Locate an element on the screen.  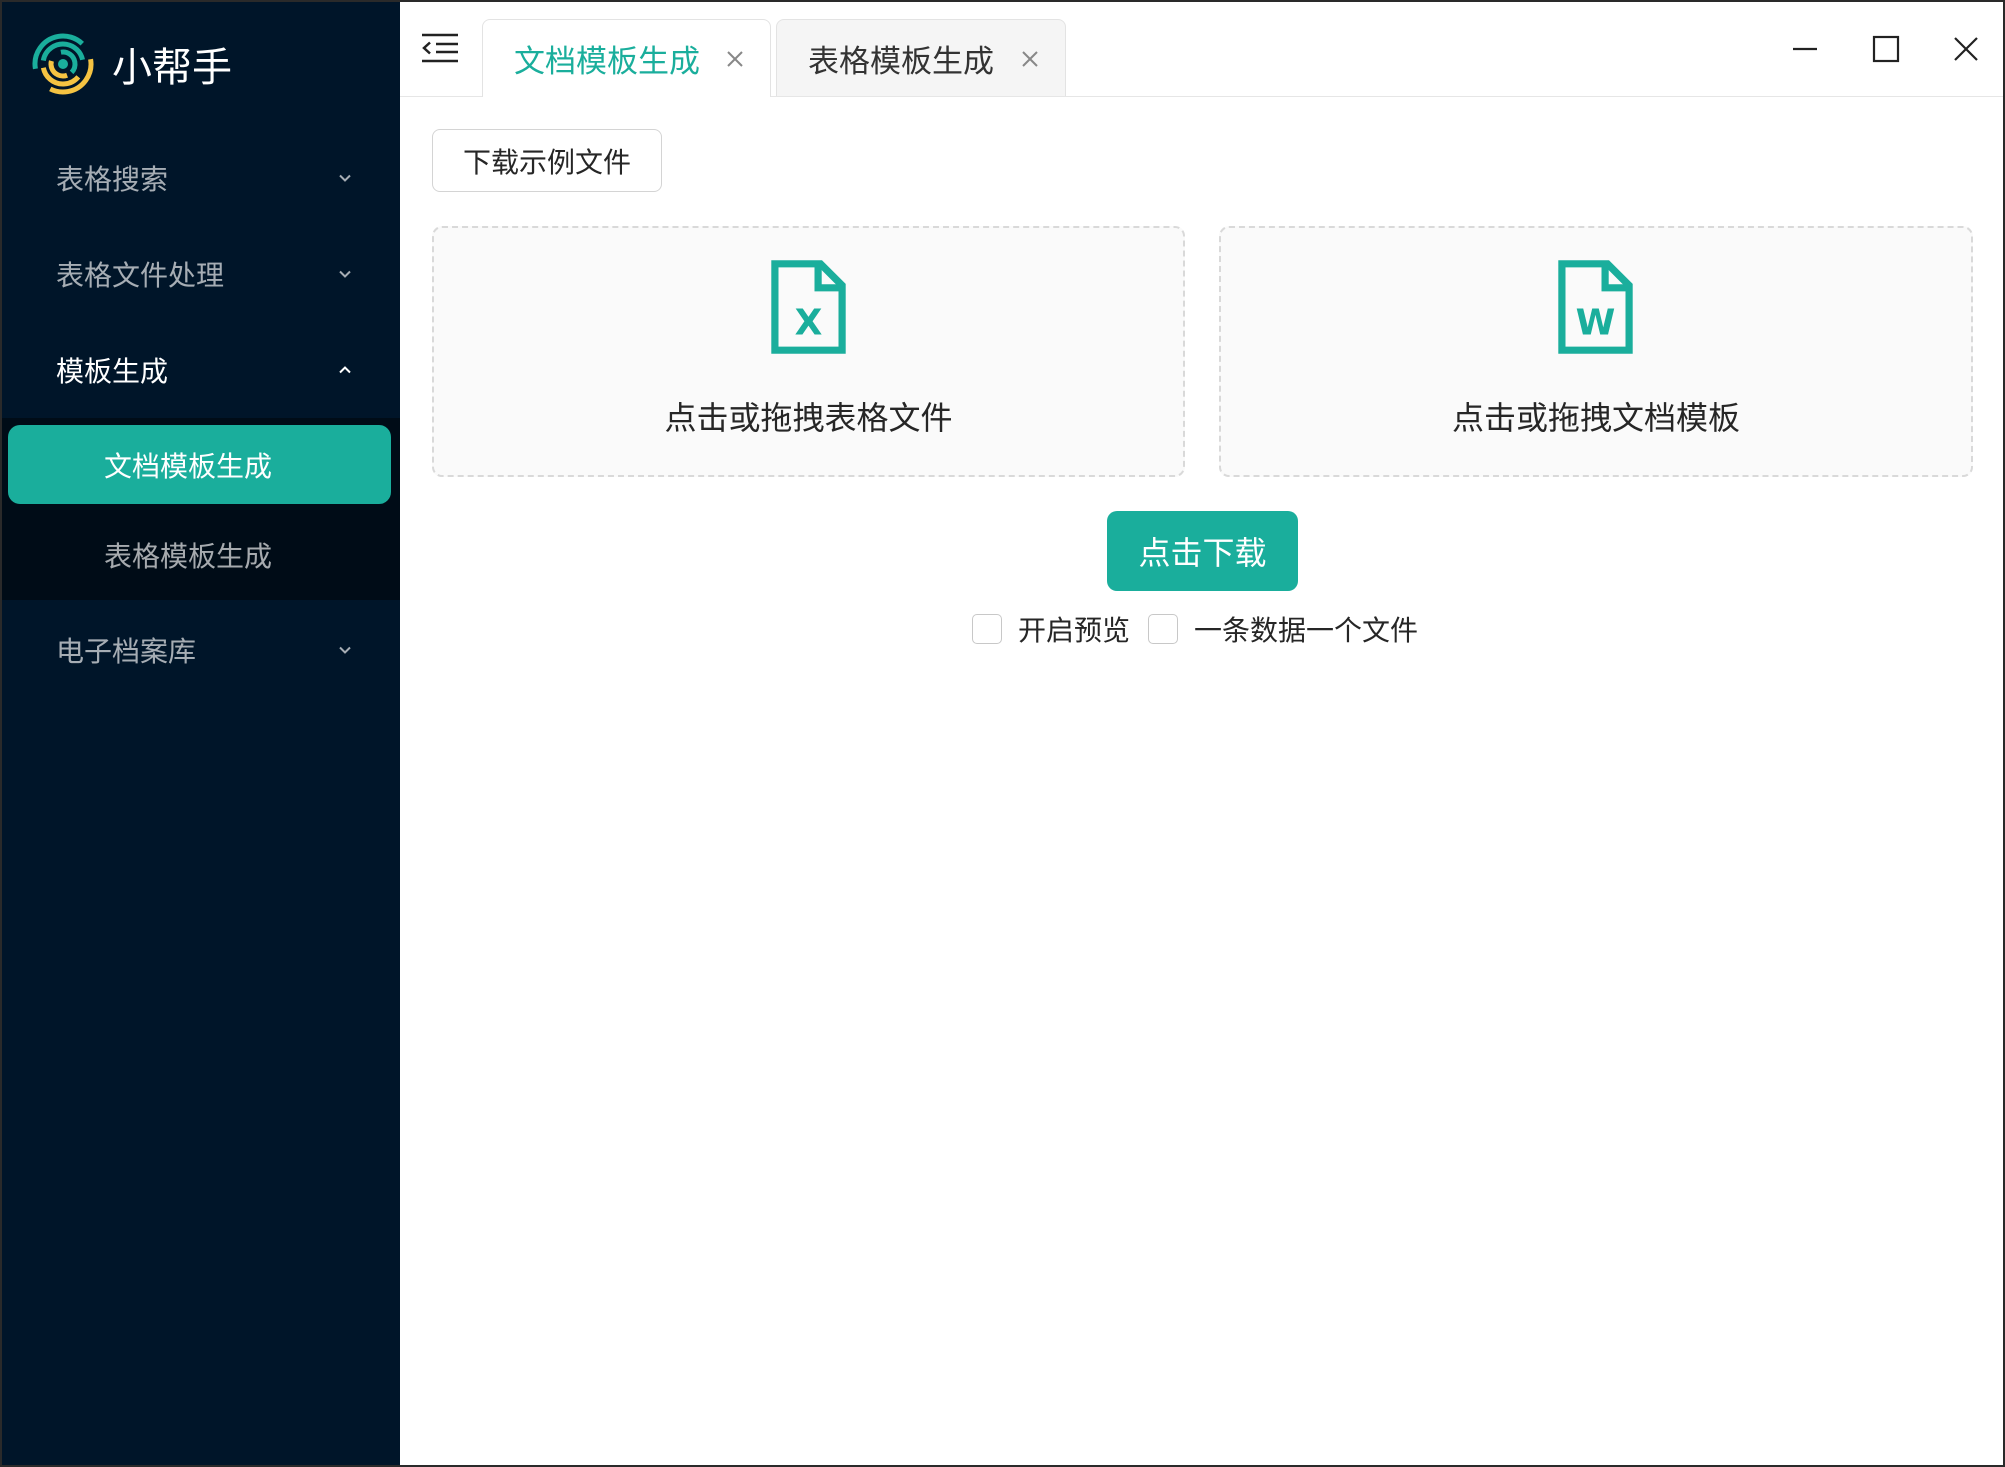
sidebar-submenu: 文档模板生成 表格模板生成 is located at coordinates (200, 509).